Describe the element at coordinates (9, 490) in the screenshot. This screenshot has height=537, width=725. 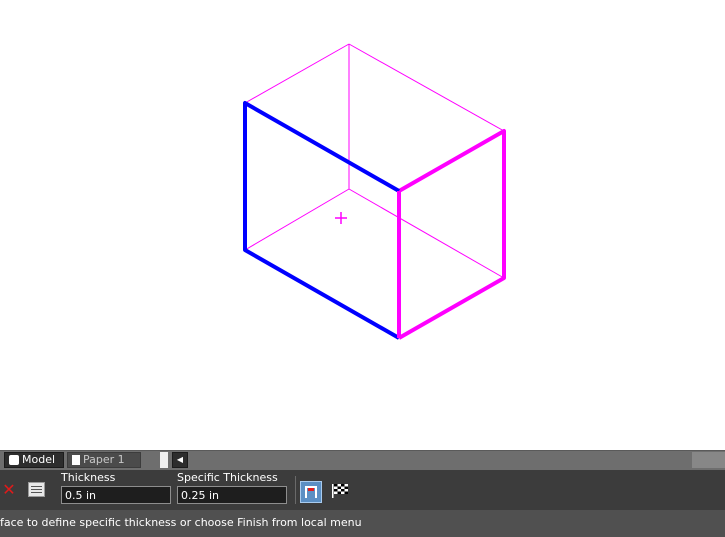
I see `close-icon: ✕` at that location.